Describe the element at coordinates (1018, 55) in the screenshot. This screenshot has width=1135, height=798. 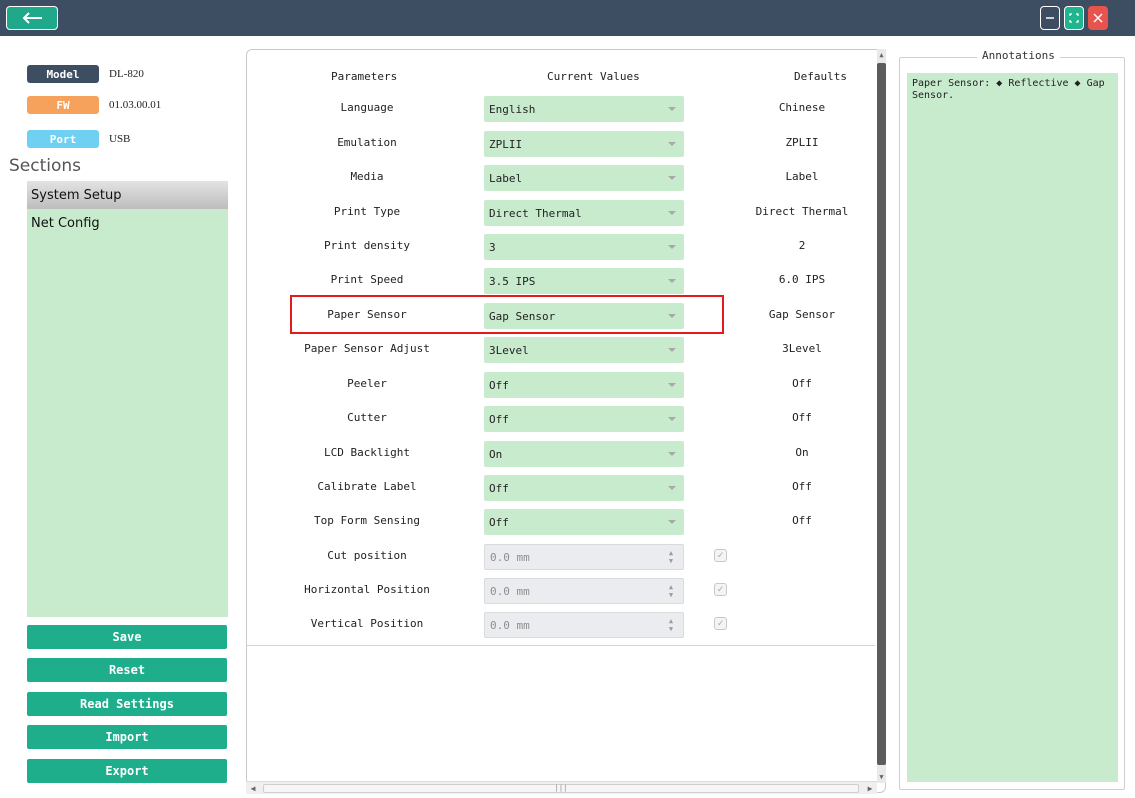
I see `annotations-title: Annotations` at that location.